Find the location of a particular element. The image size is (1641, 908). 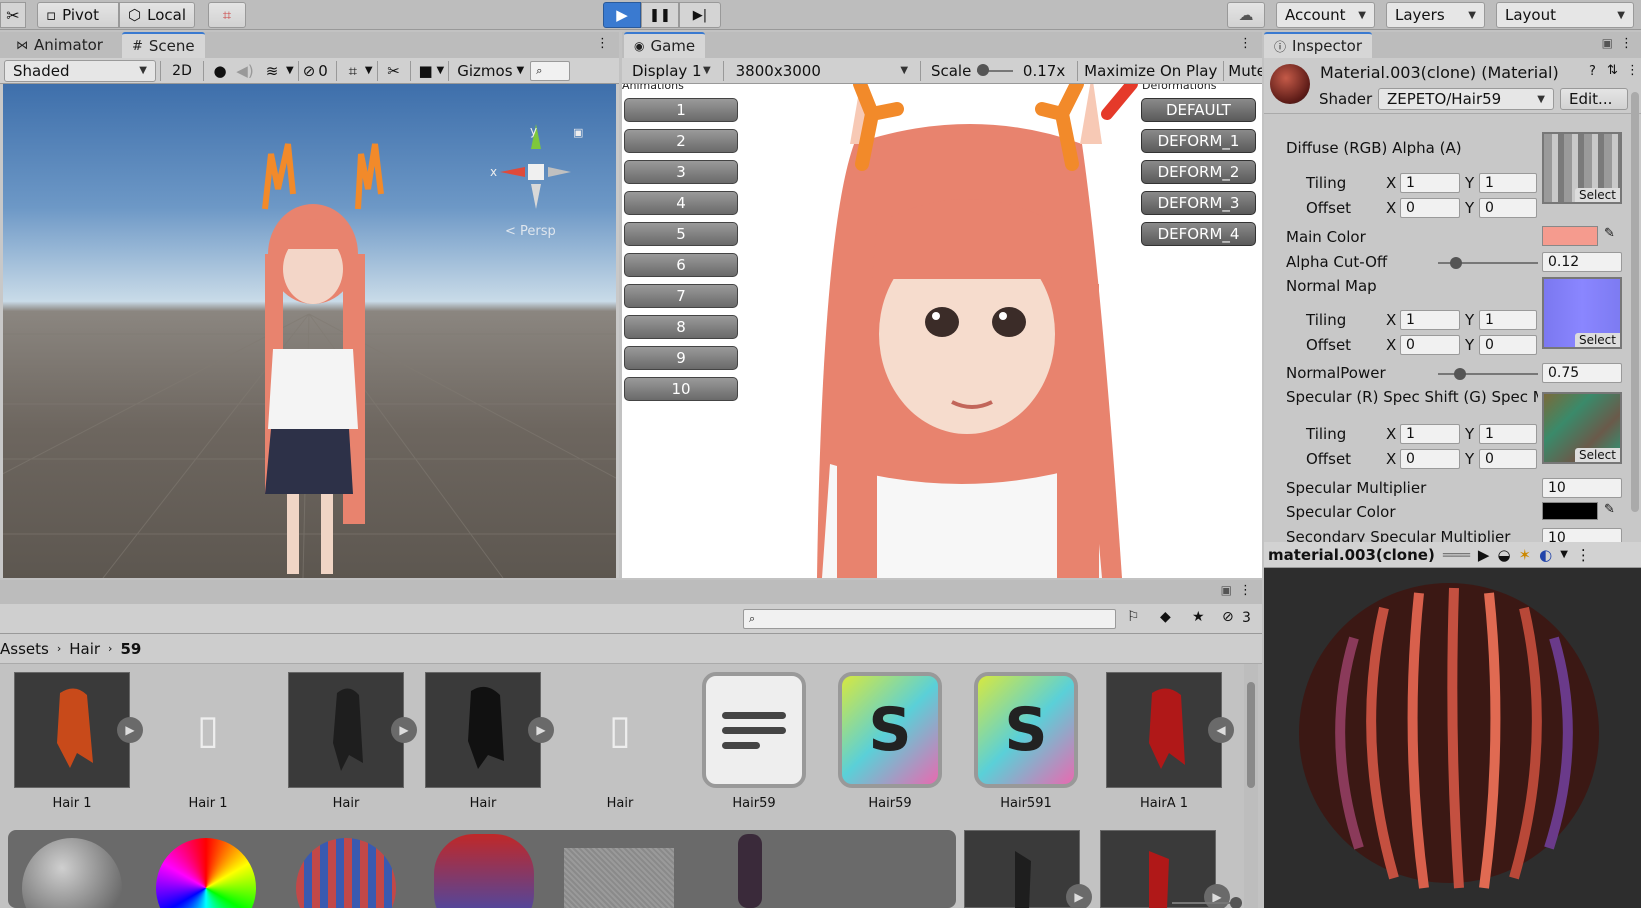

inspector-menu-icon: ⋮ is located at coordinates (1626, 43).